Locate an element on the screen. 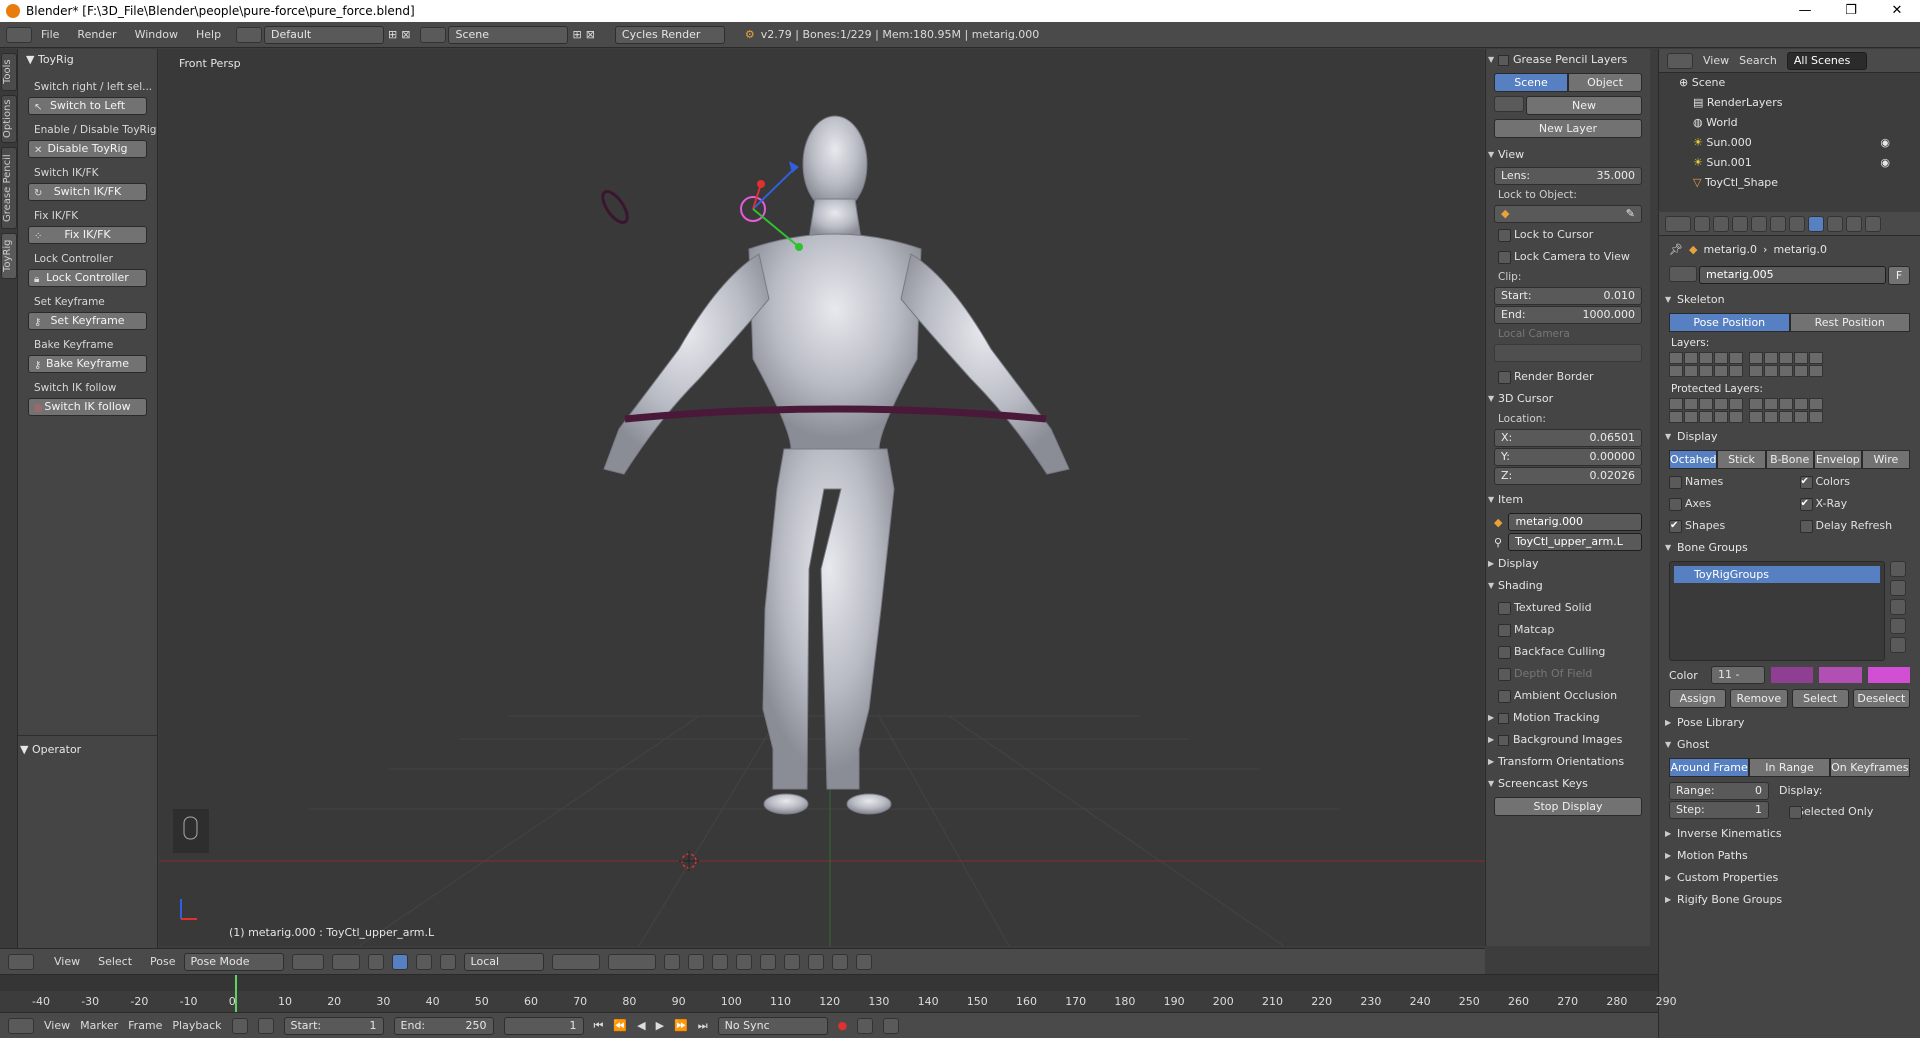  skeleton-header: Skeleton is located at coordinates (1789, 300).